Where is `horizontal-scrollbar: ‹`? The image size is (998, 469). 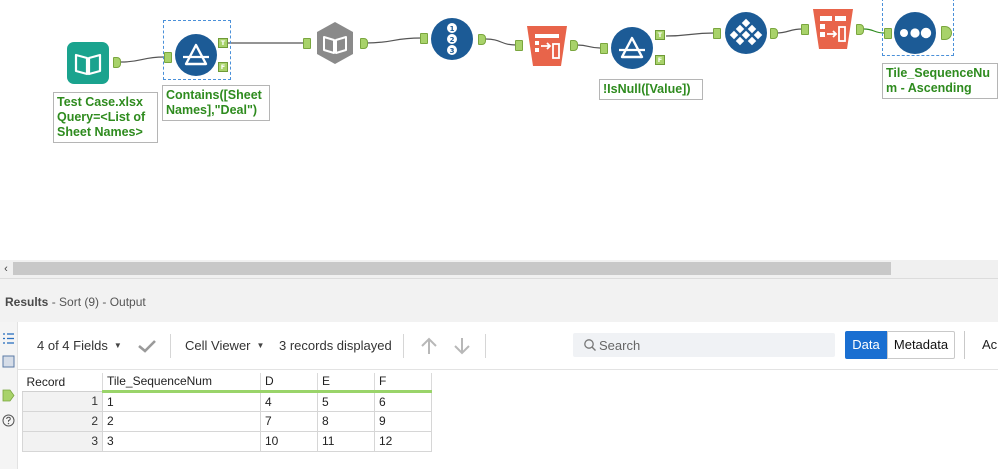
horizontal-scrollbar: ‹ is located at coordinates (499, 269).